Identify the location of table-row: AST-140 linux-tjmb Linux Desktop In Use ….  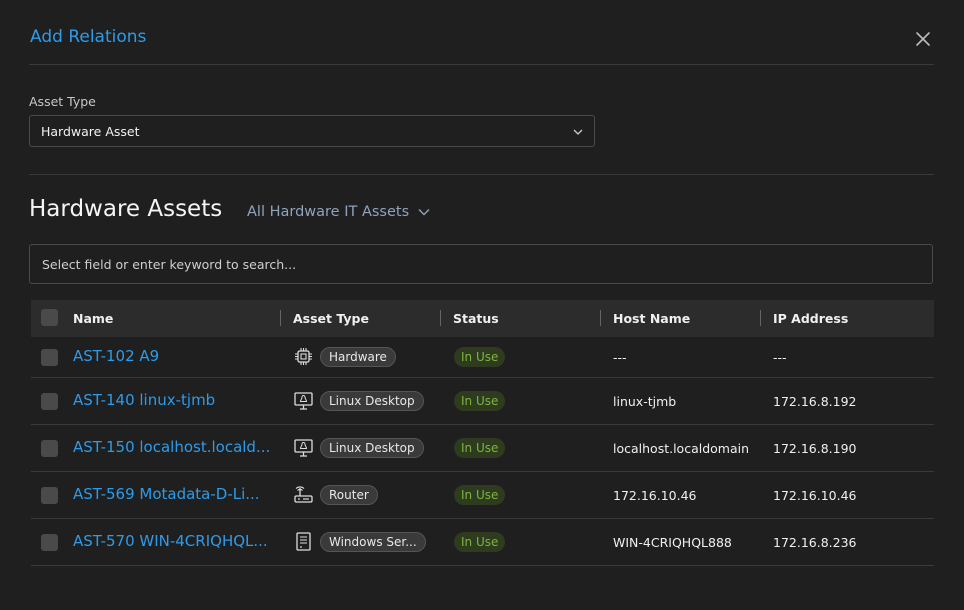
(482, 401).